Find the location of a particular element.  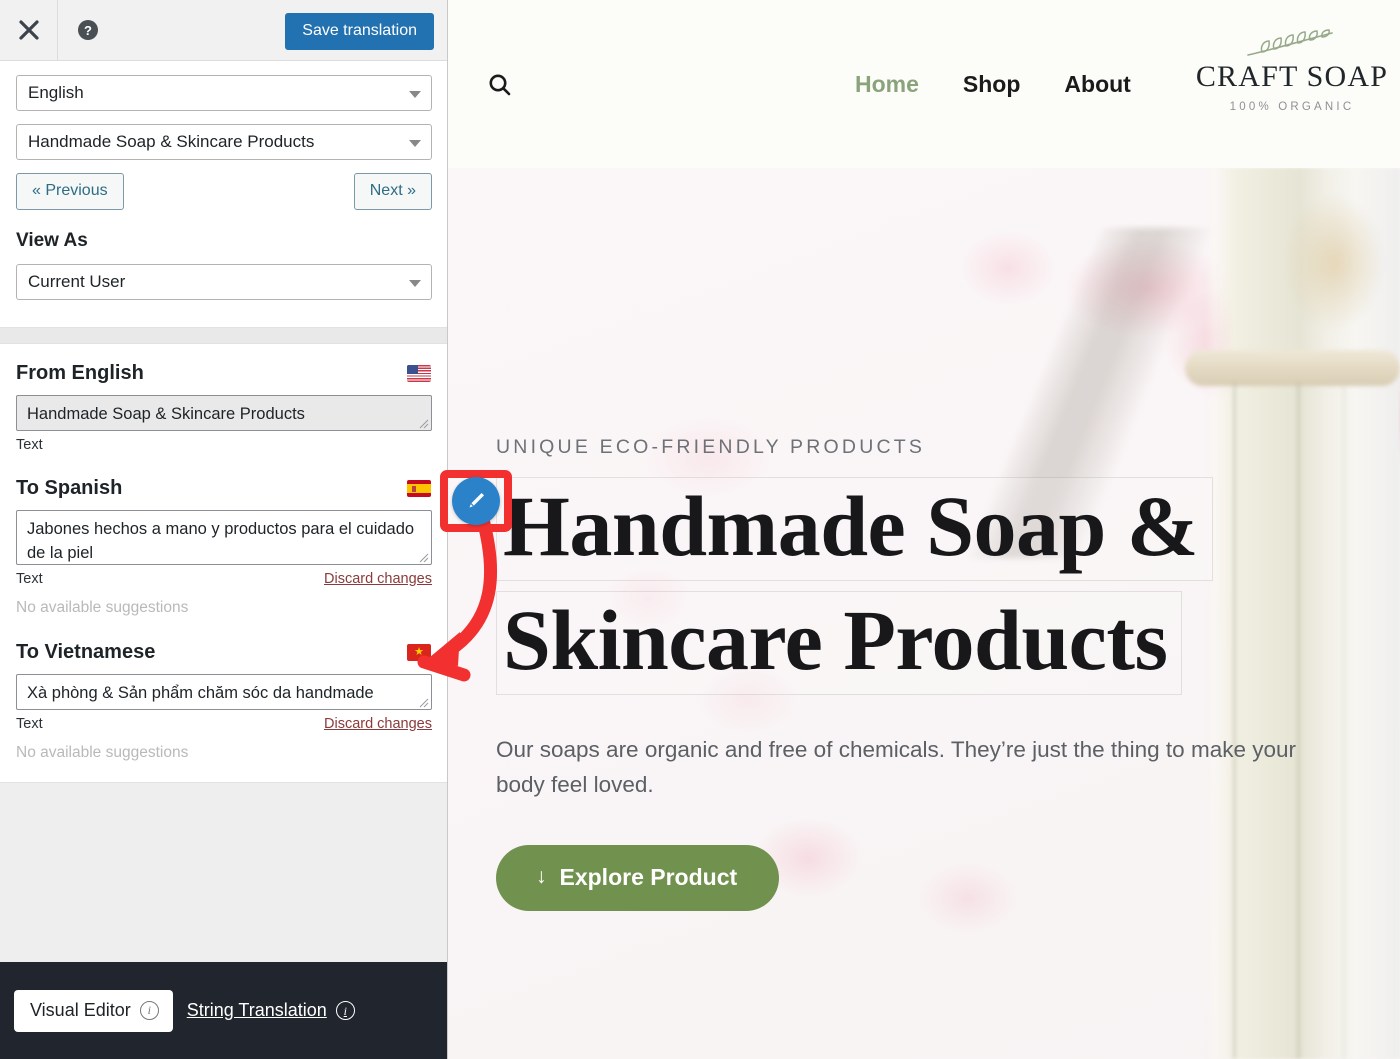

language-select: English is located at coordinates (224, 93).